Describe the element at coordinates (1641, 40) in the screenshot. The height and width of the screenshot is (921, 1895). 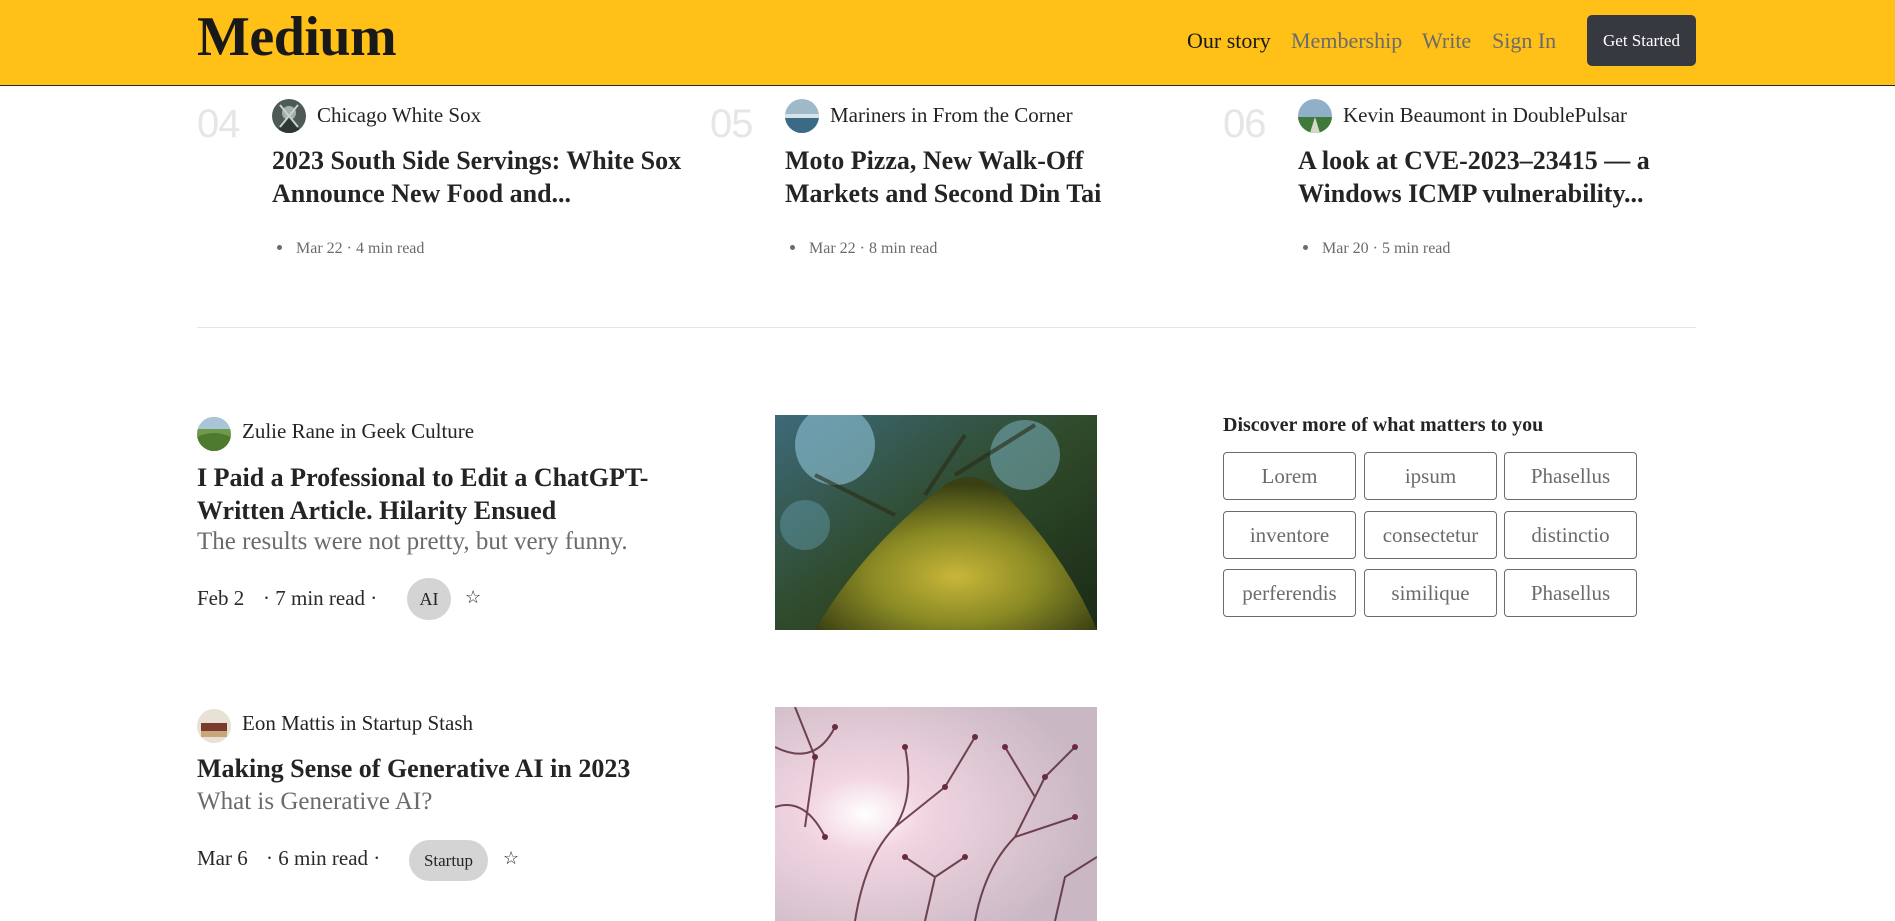
I see `get-started-button: Get Started` at that location.